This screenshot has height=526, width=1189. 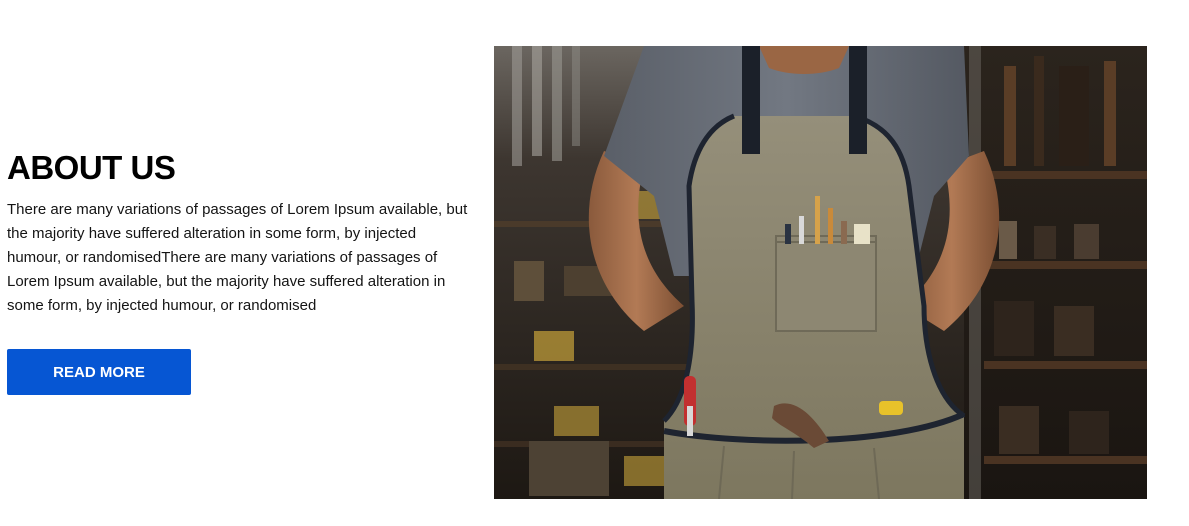 What do you see at coordinates (91, 167) in the screenshot?
I see `section-title: ABOUT US` at bounding box center [91, 167].